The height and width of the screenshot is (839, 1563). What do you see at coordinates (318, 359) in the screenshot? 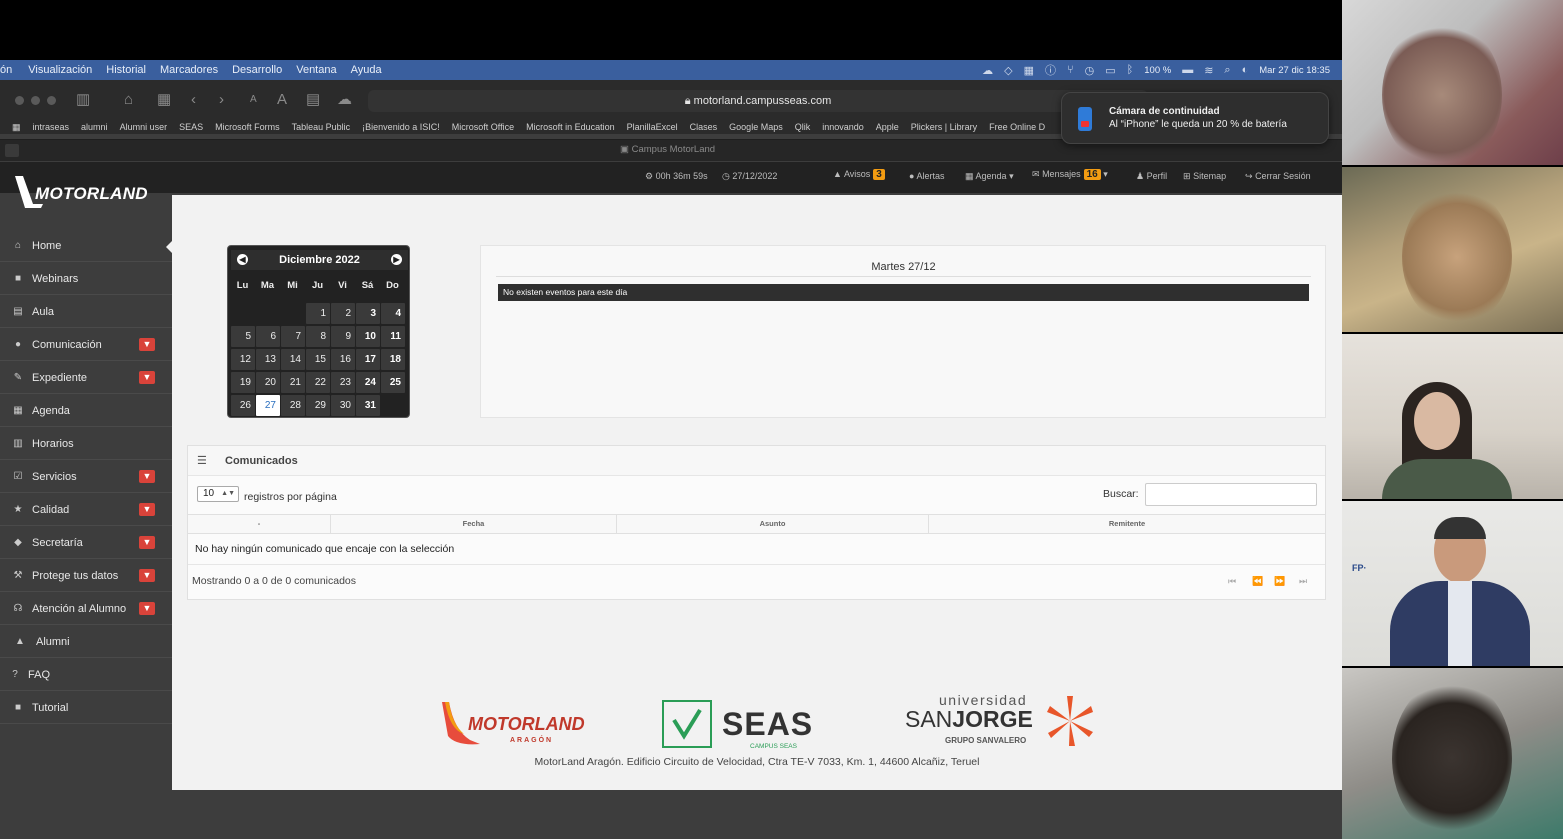
I see `calendar-day: 15` at bounding box center [318, 359].